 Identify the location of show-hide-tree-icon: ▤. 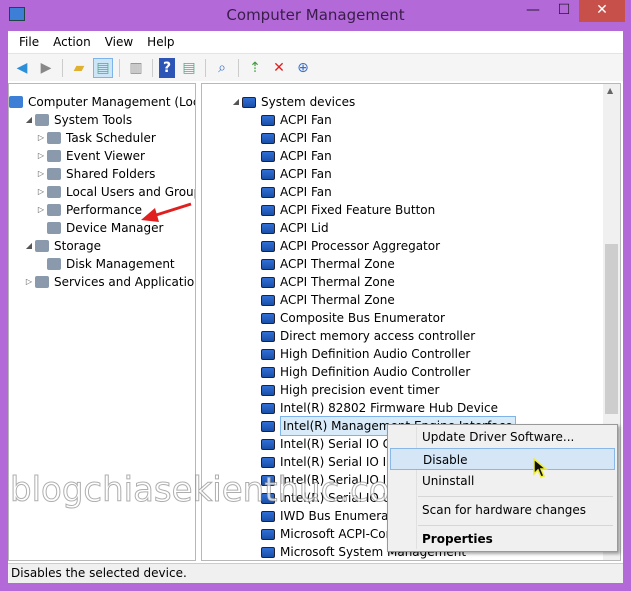
(103, 67).